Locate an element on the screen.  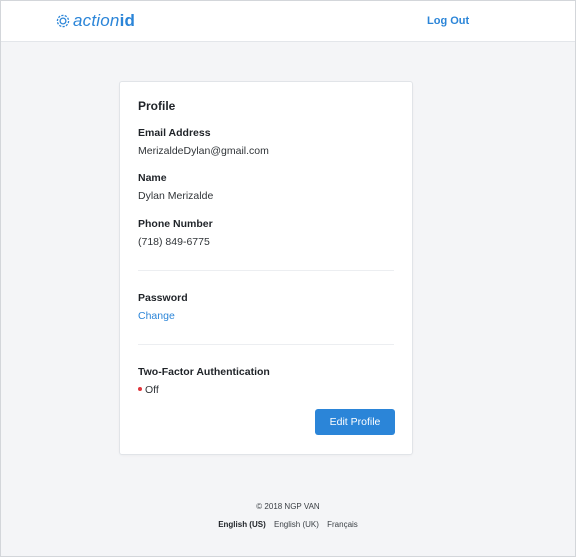
status-dot-icon is located at coordinates (140, 389).